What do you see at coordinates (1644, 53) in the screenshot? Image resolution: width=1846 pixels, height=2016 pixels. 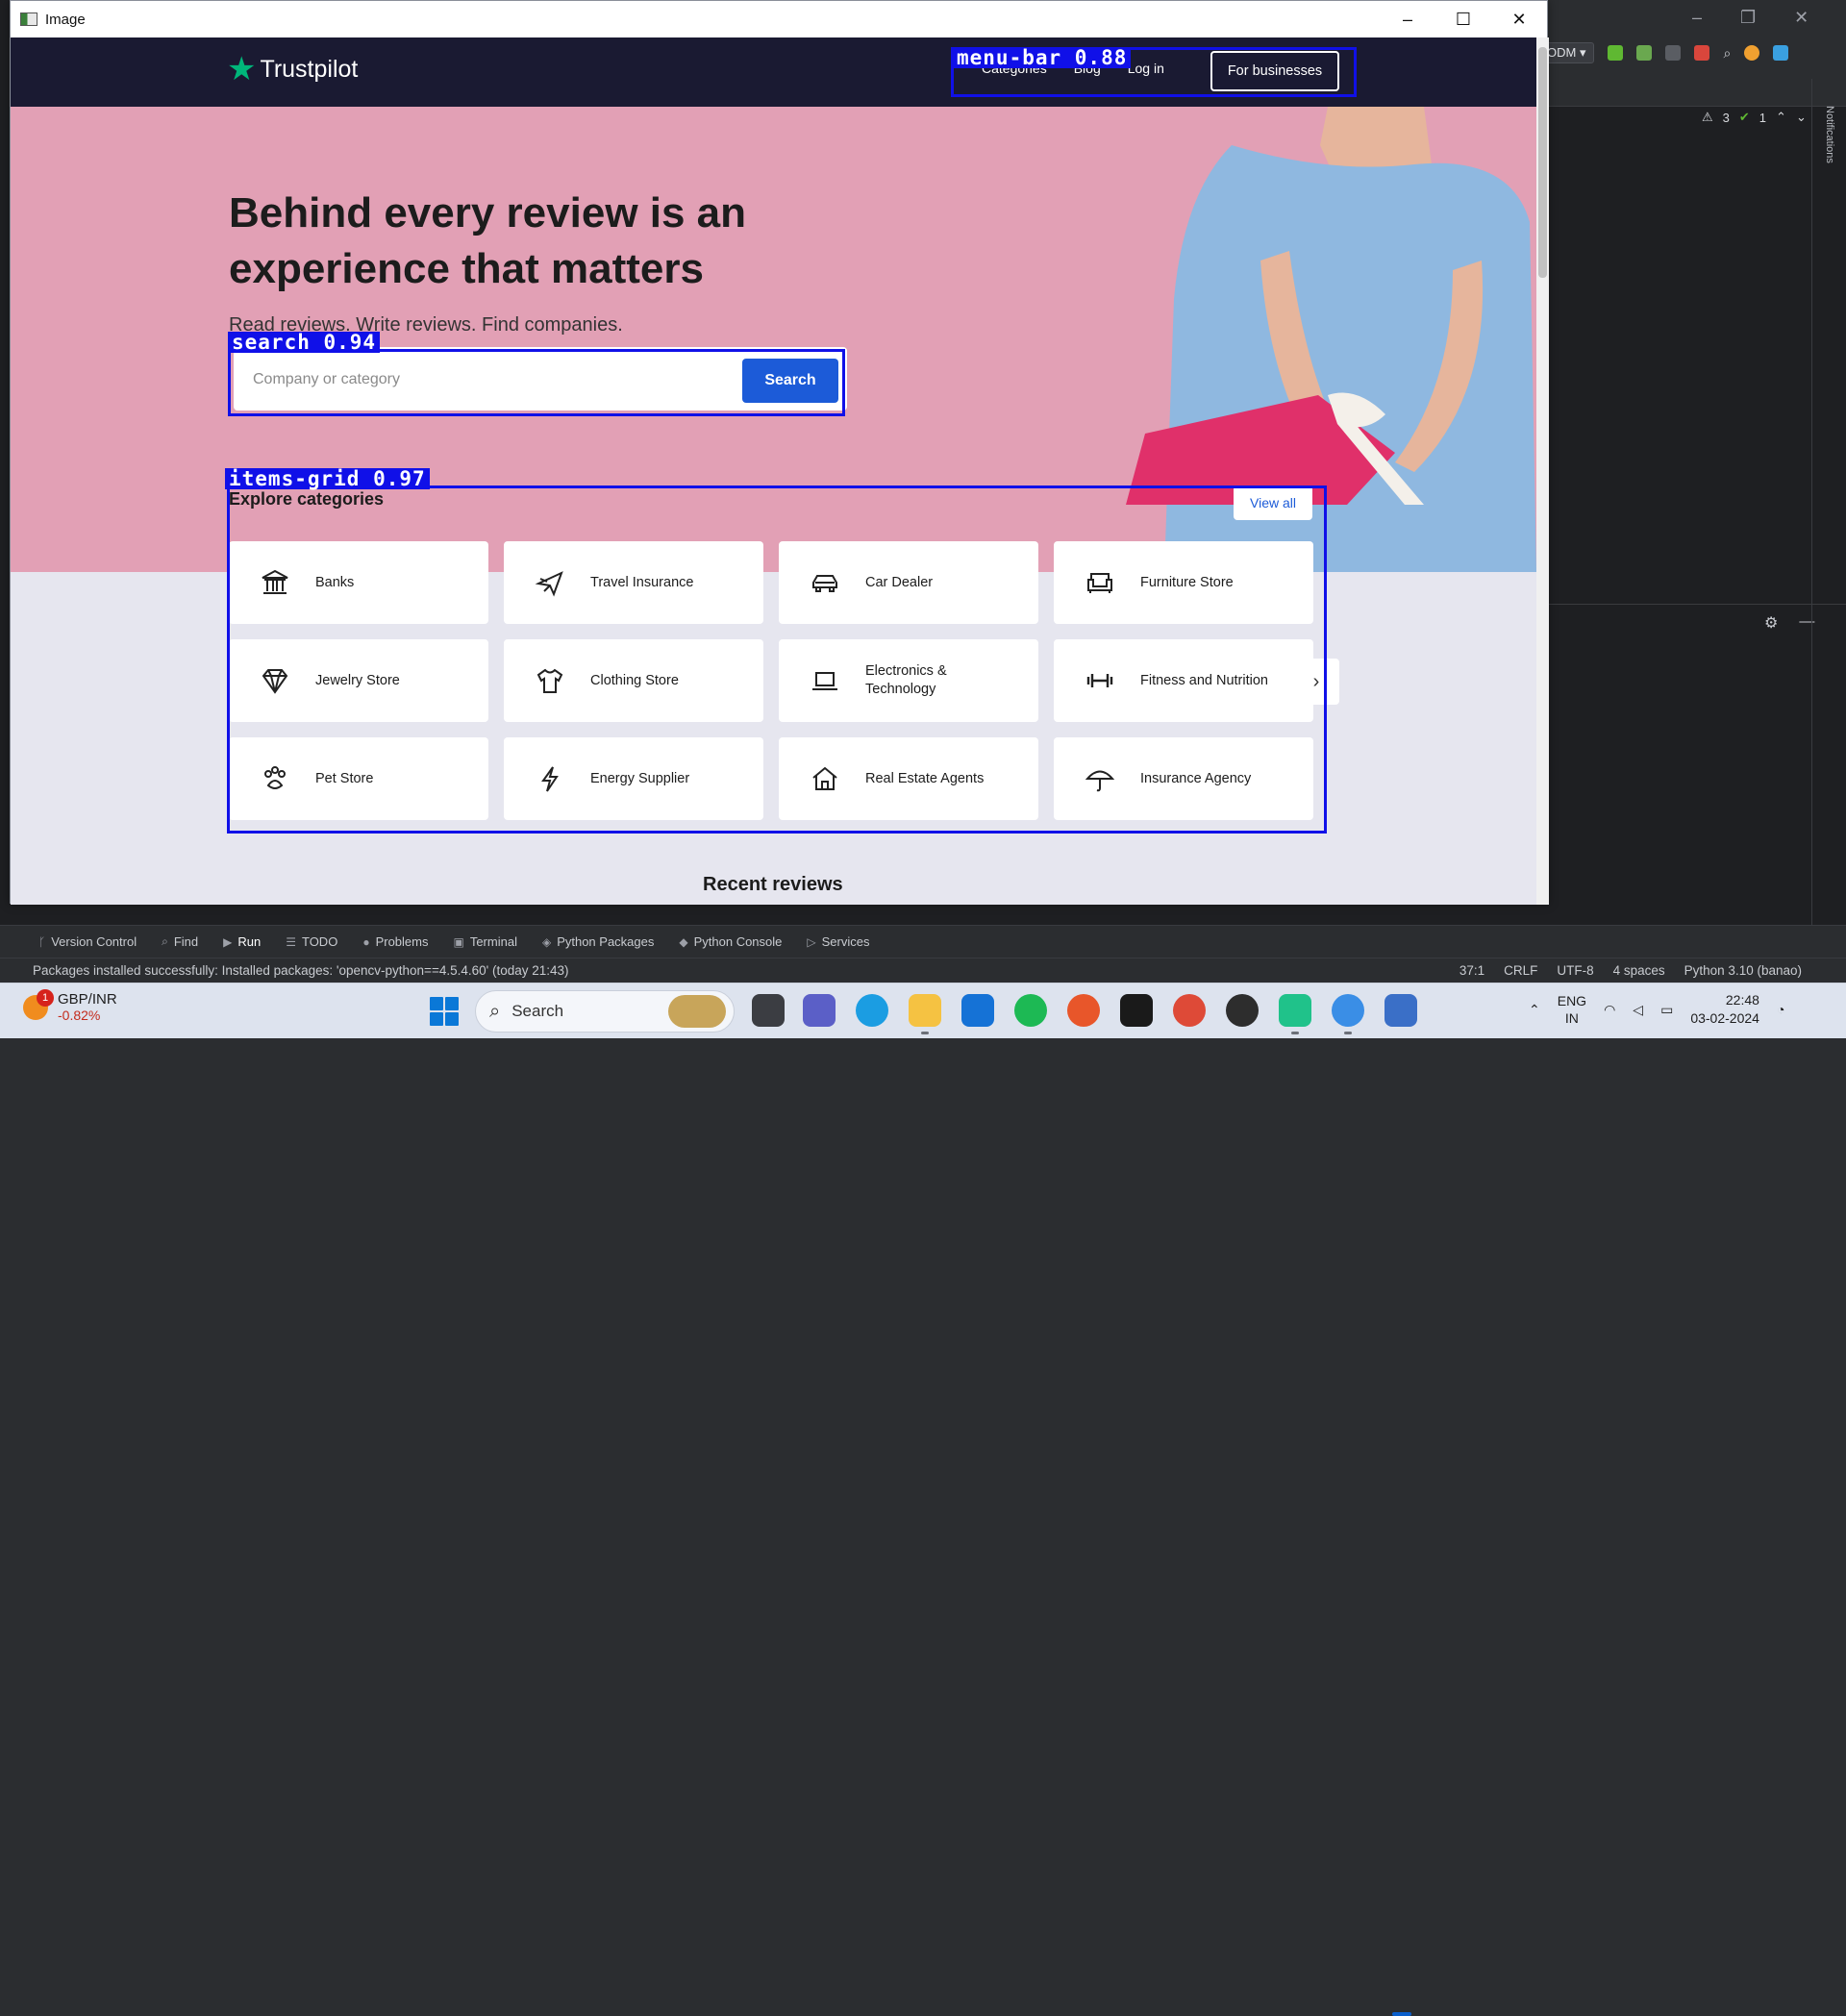 I see `debug-icon` at bounding box center [1644, 53].